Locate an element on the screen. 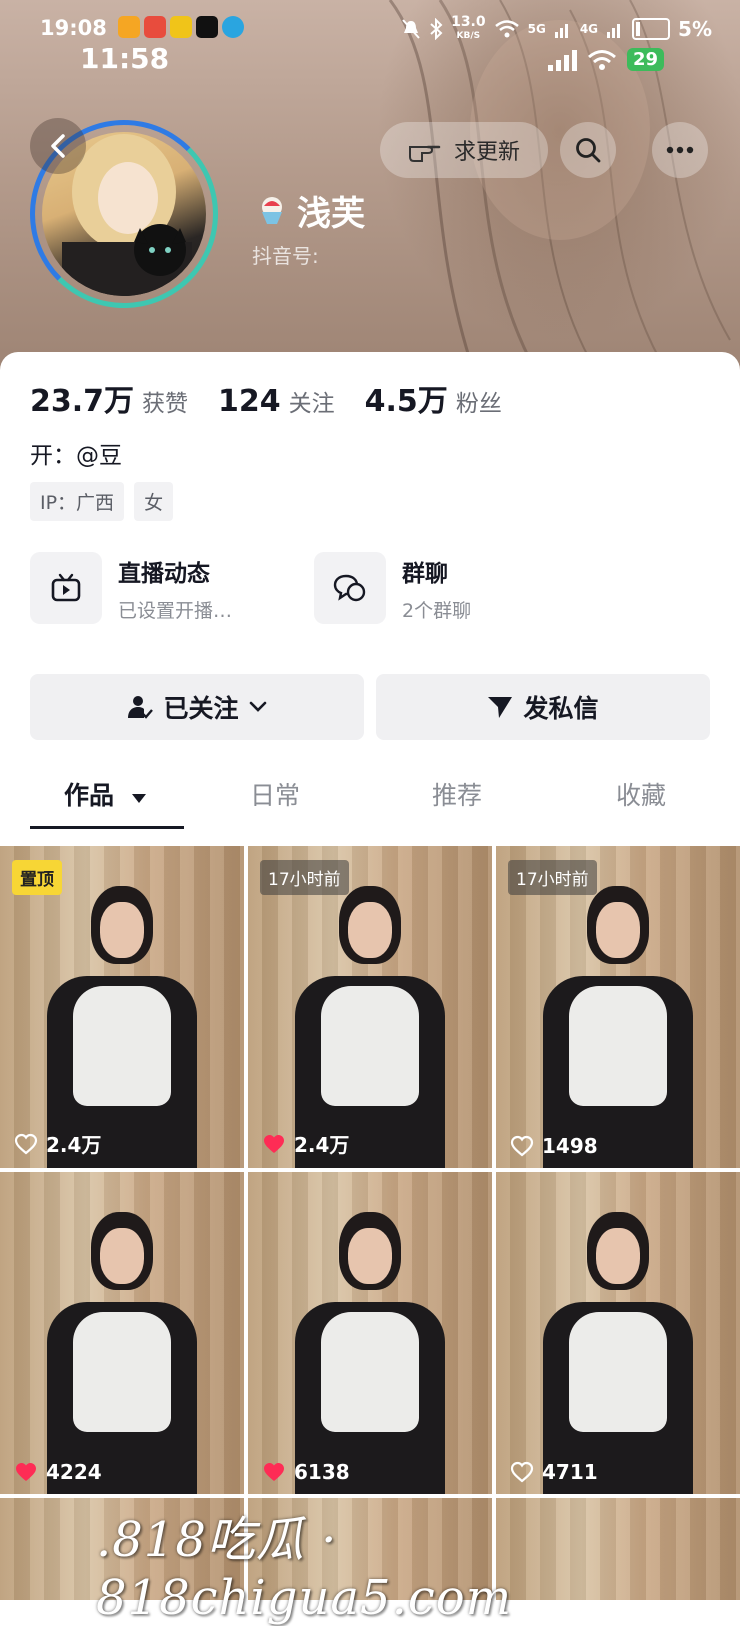  weibo-icon is located at coordinates (129, 27).